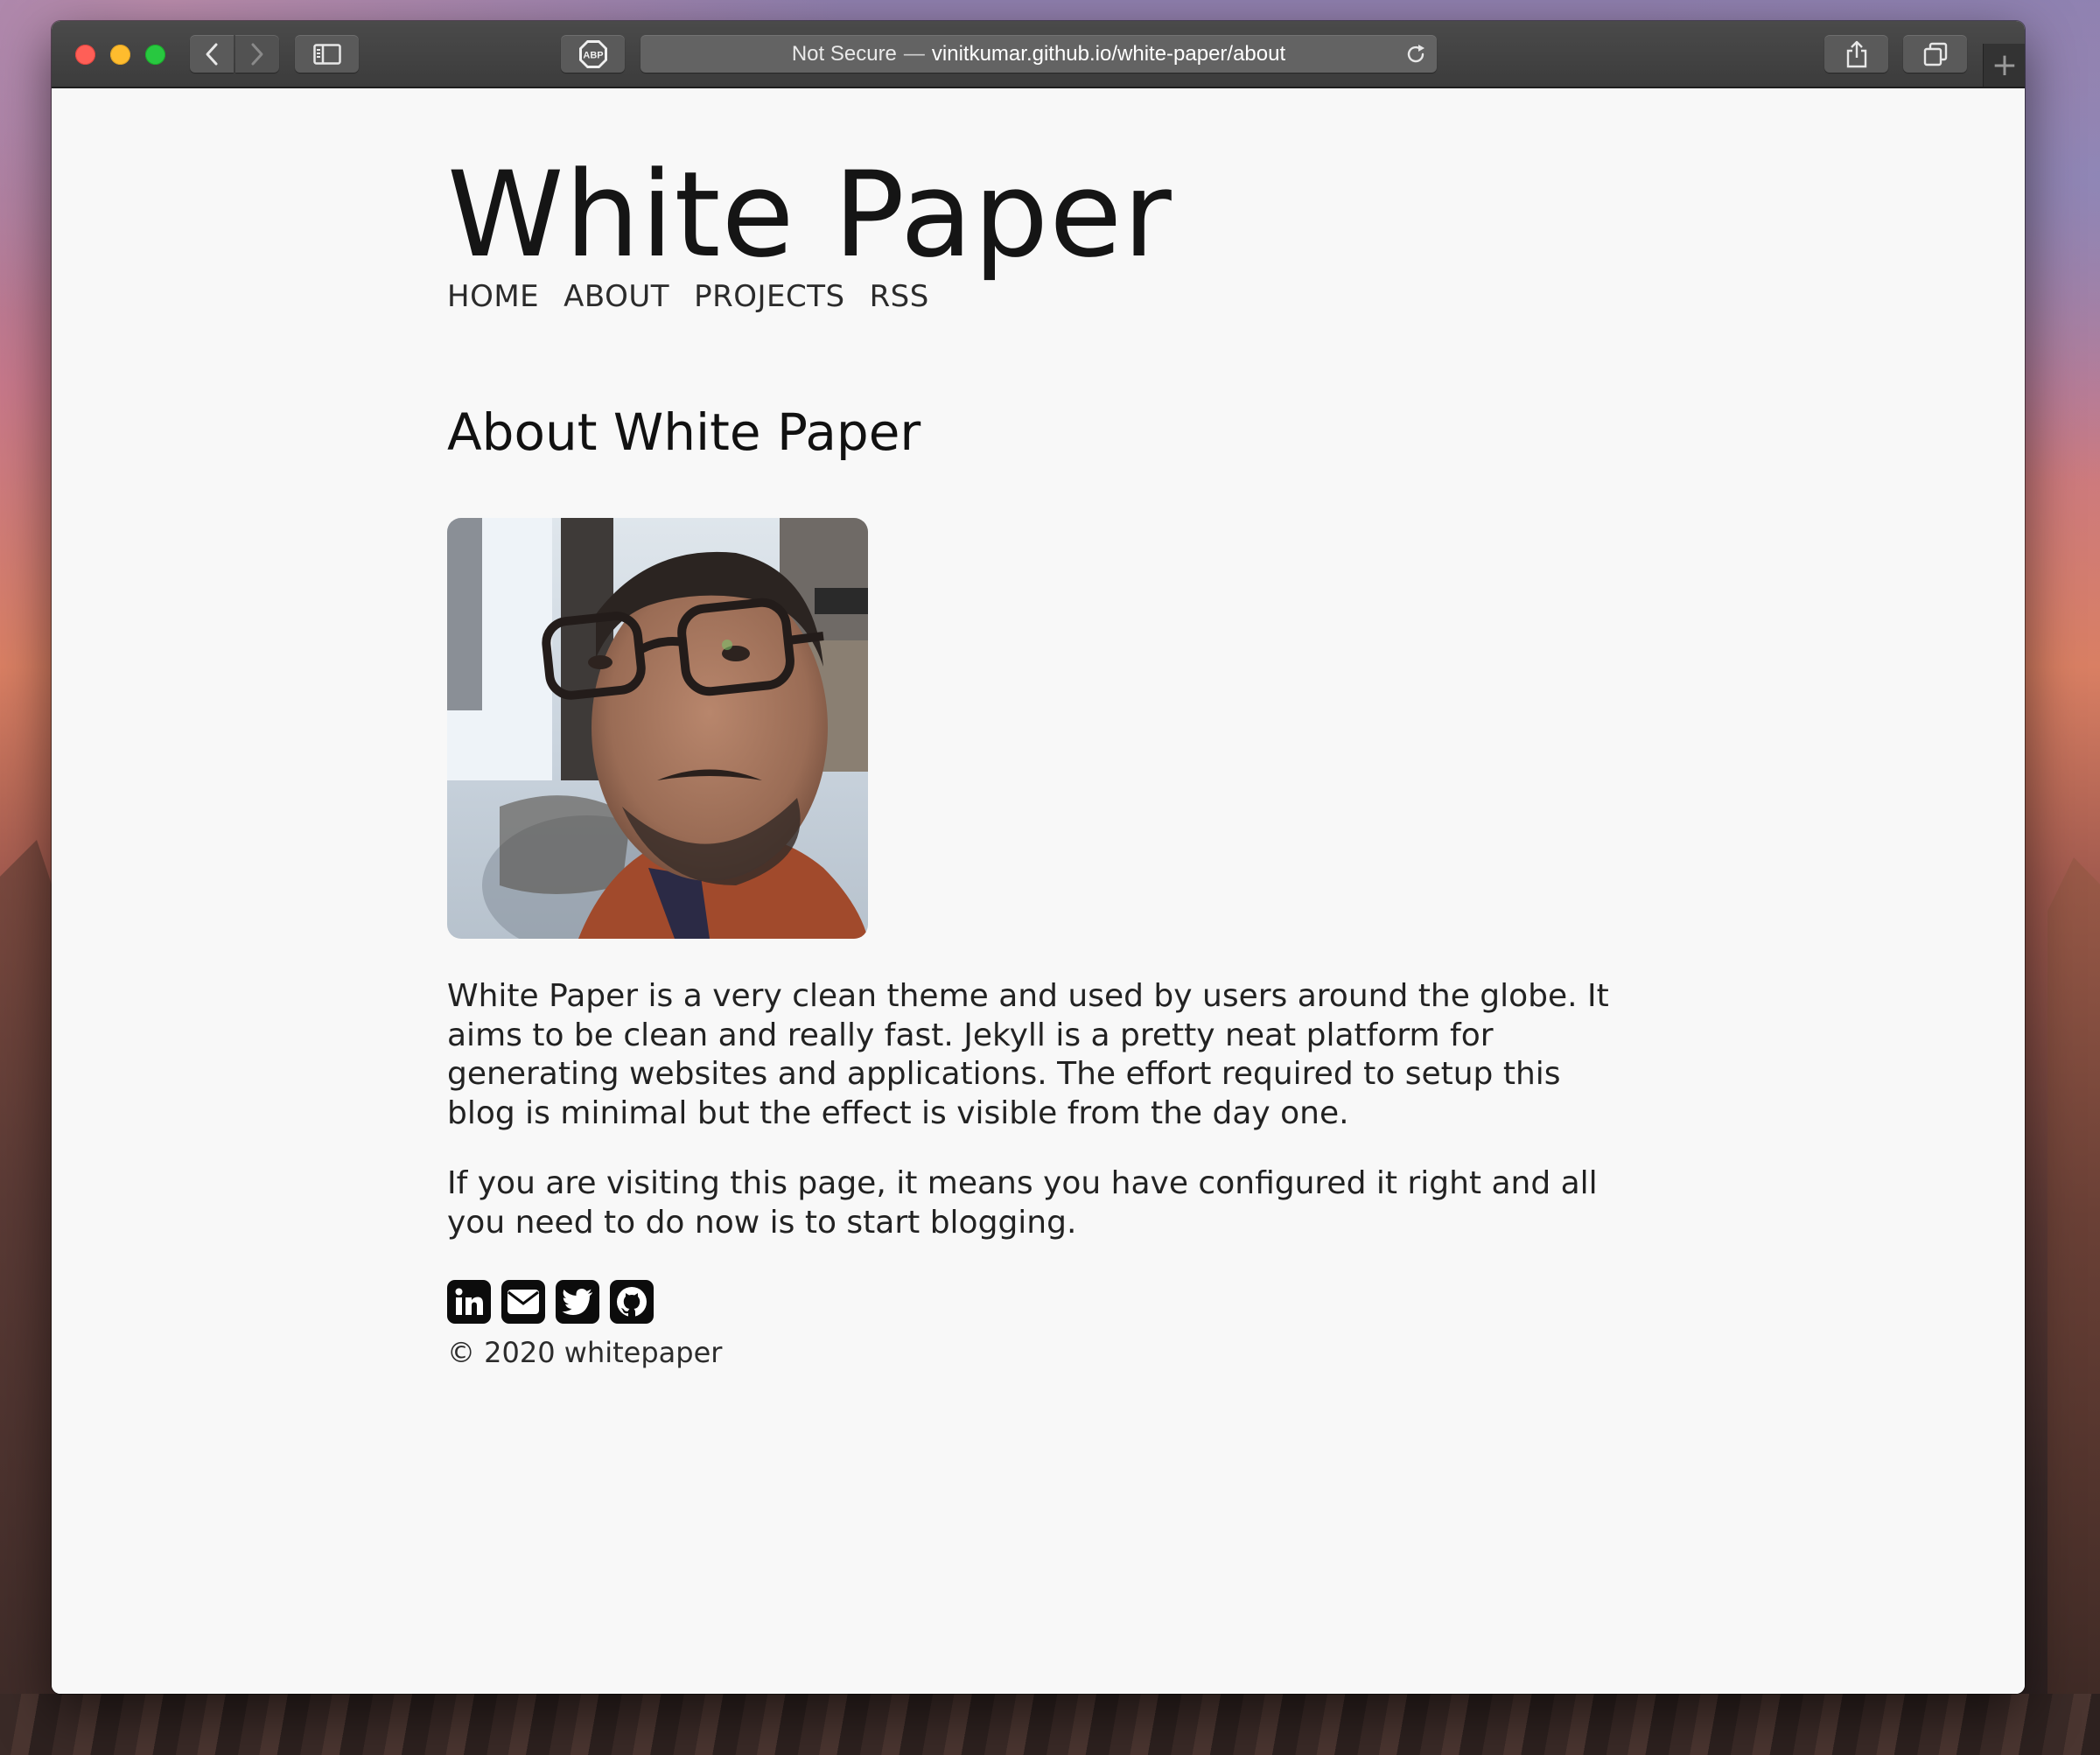 Image resolution: width=2100 pixels, height=1755 pixels. Describe the element at coordinates (809, 215) in the screenshot. I see `site-title: White Paper` at that location.